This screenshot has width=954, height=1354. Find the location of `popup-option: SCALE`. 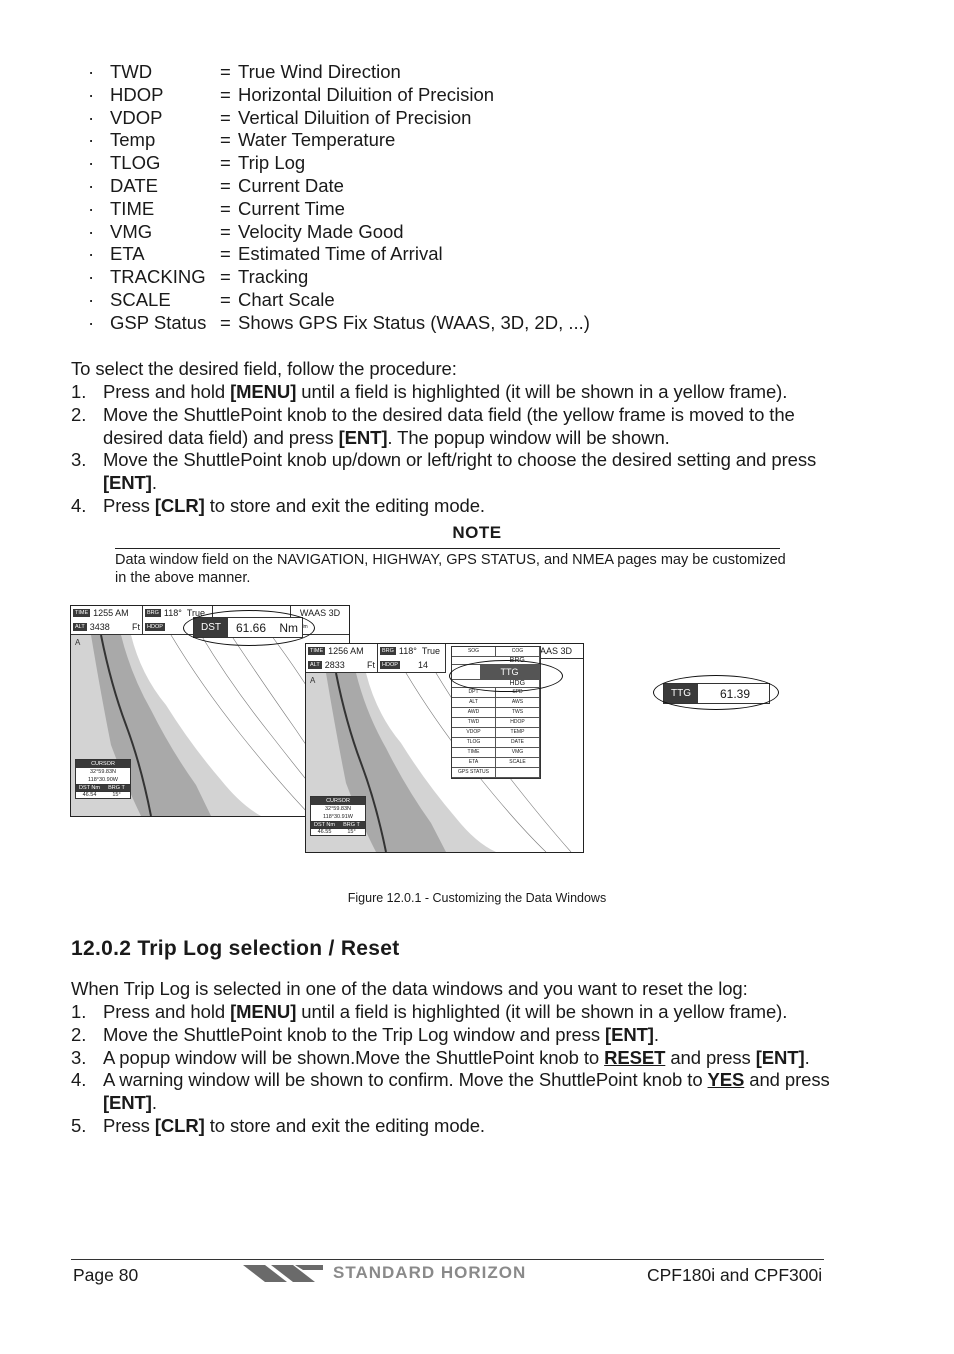

popup-option: SCALE is located at coordinates (518, 762).